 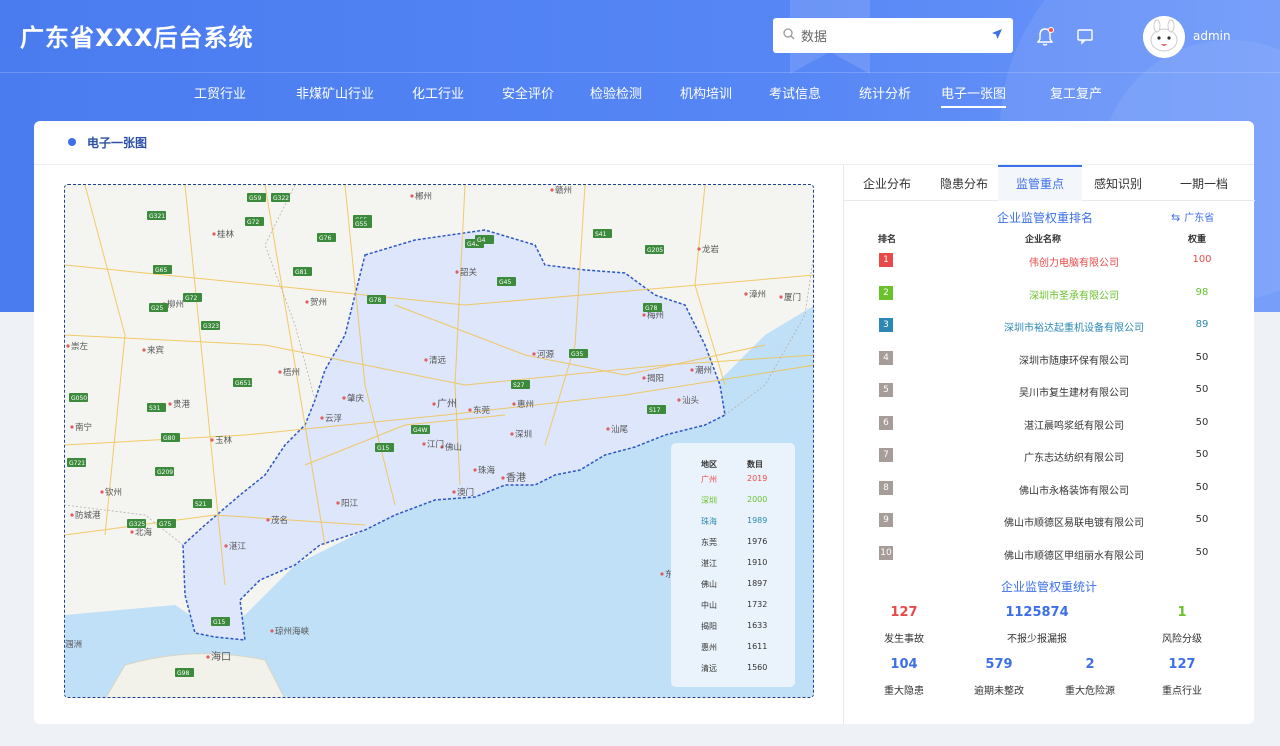 I want to click on legend-count: 1633, so click(x=757, y=625).